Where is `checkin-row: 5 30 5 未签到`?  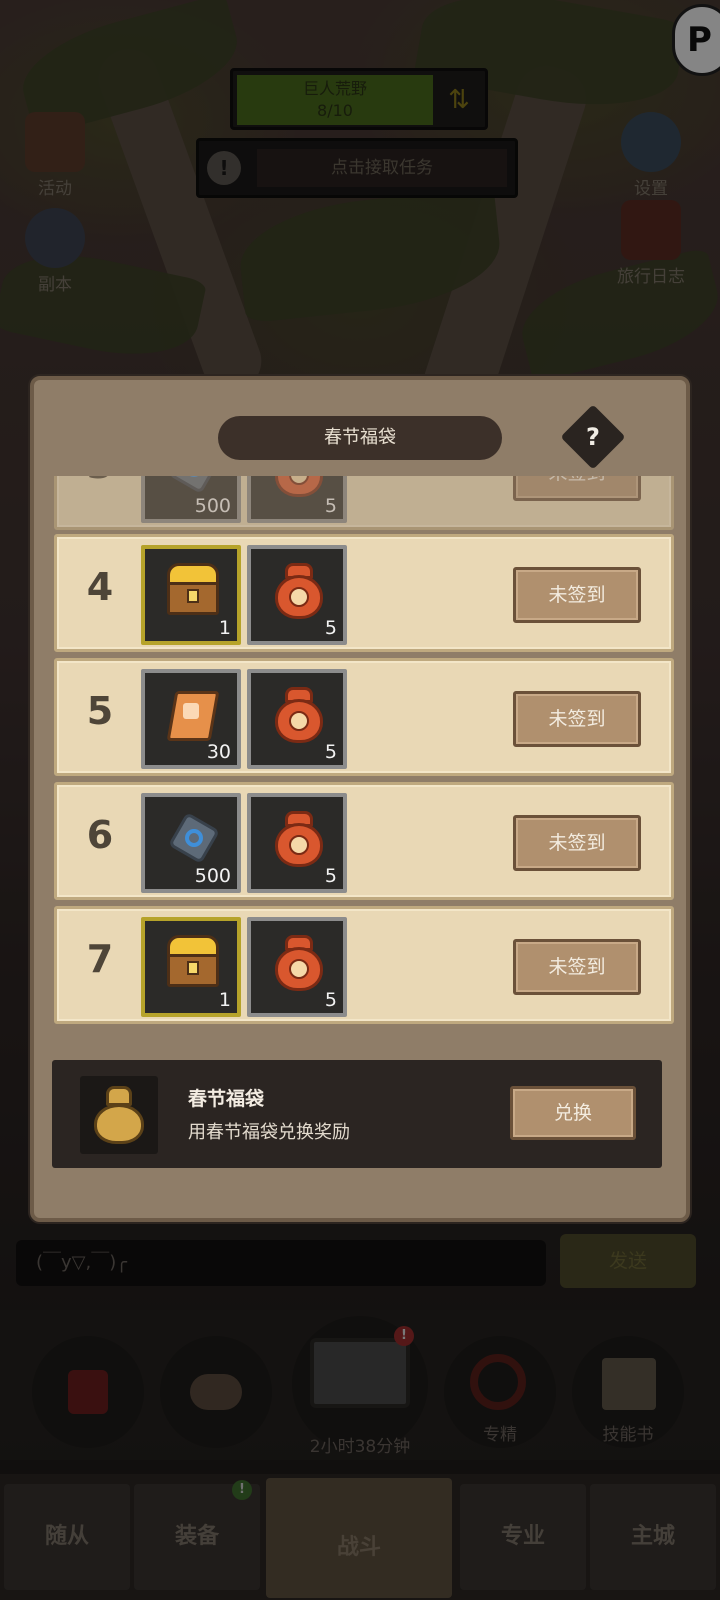
checkin-row: 5 30 5 未签到 is located at coordinates (364, 717).